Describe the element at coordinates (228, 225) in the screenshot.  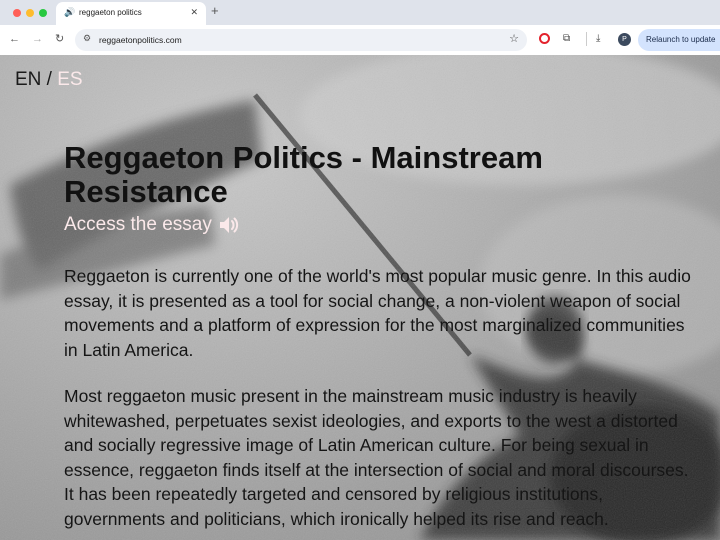
I see `speaker-icon` at that location.